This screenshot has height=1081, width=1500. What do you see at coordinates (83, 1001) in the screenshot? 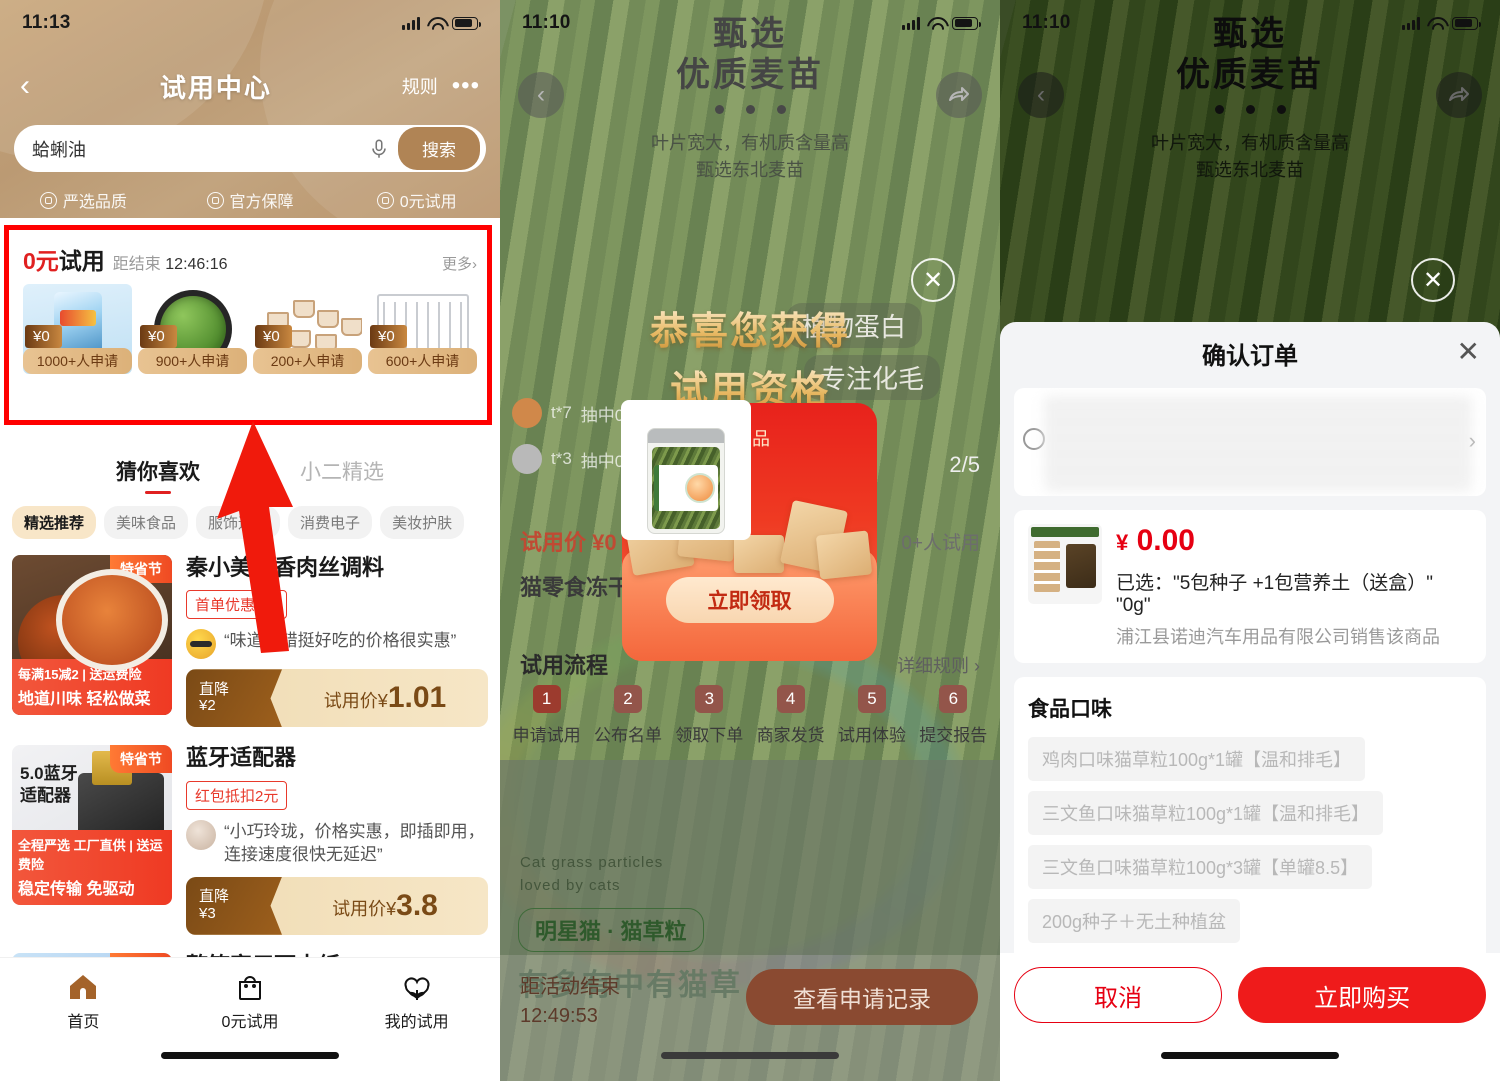
I see `tab-home: 首页` at bounding box center [83, 1001].